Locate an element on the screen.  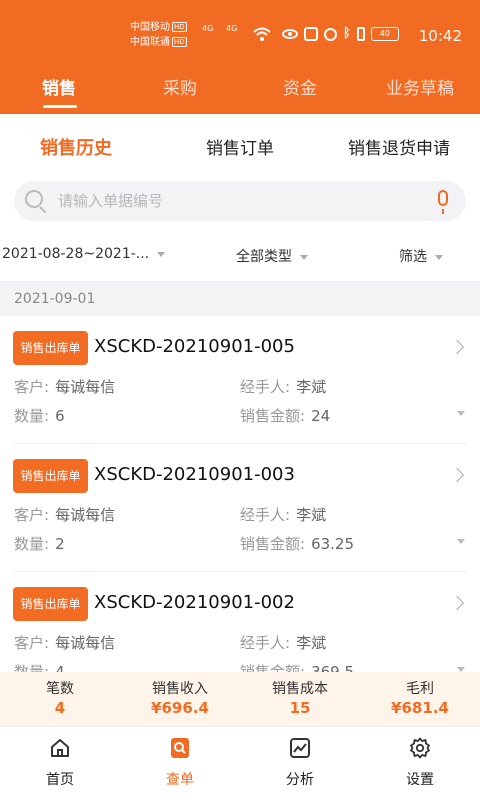
signal-2-label: 4G is located at coordinates (232, 28).